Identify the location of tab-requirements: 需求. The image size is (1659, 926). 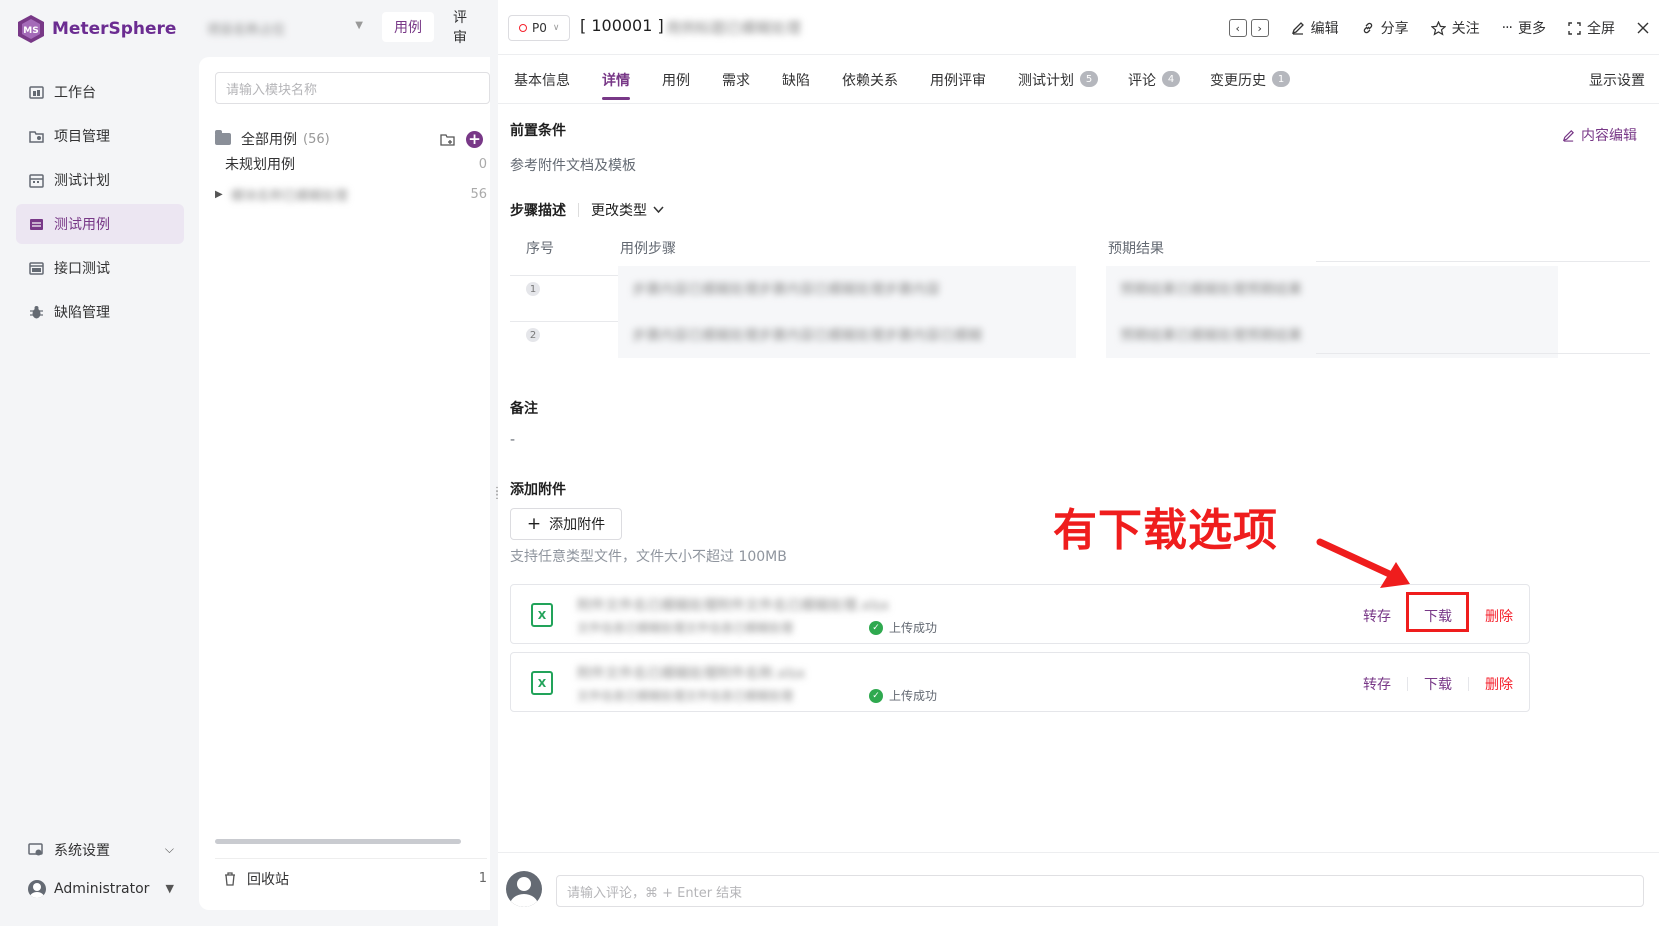
(736, 85).